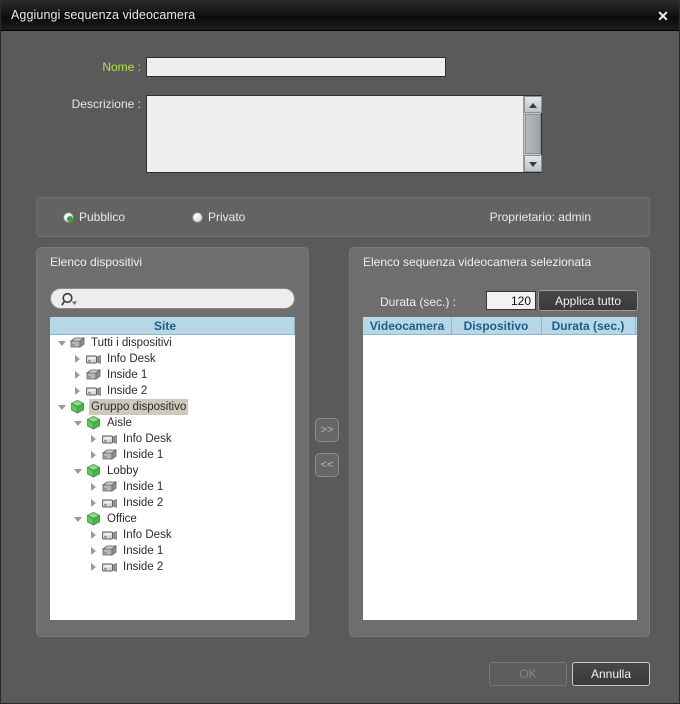 The height and width of the screenshot is (704, 680). Describe the element at coordinates (123, 471) in the screenshot. I see `tree-item-label: Lobby` at that location.